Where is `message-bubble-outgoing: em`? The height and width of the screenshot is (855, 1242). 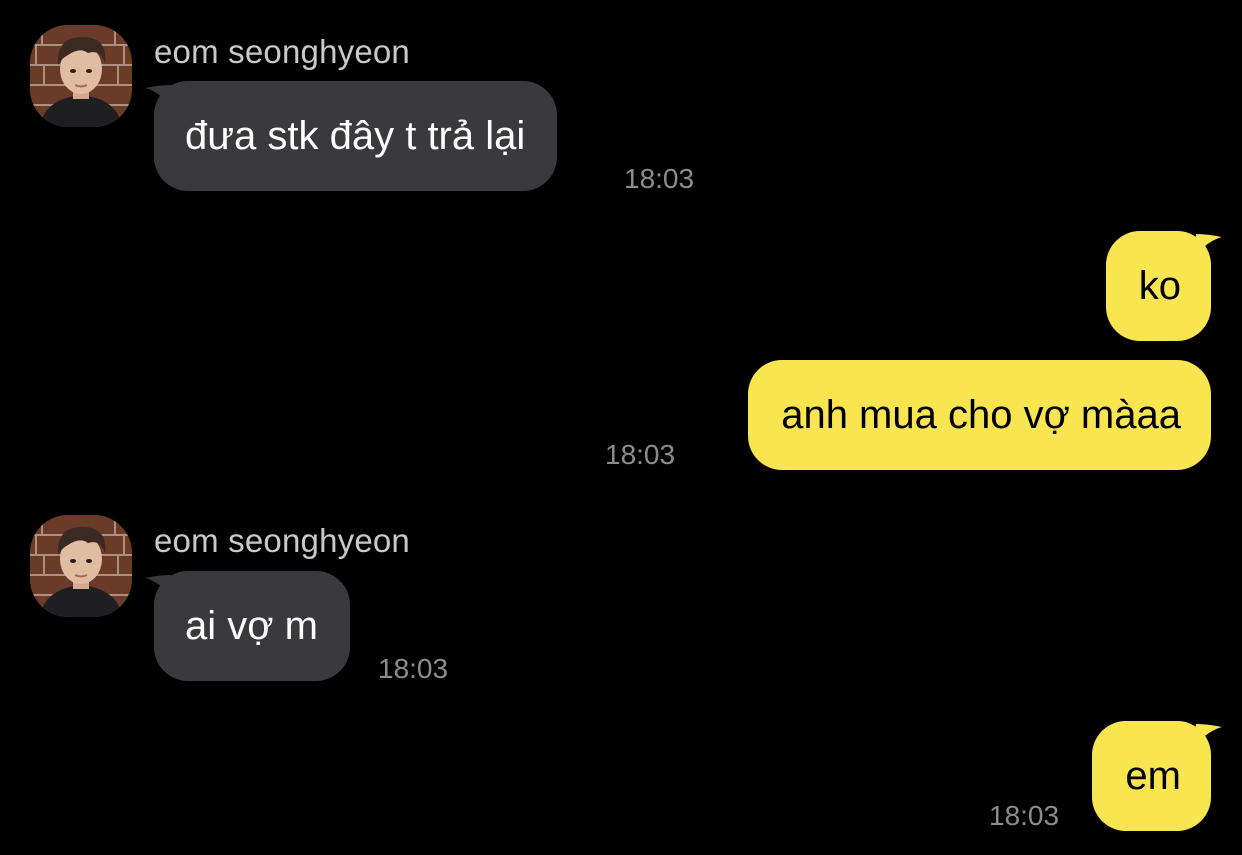 message-bubble-outgoing: em is located at coordinates (1151, 776).